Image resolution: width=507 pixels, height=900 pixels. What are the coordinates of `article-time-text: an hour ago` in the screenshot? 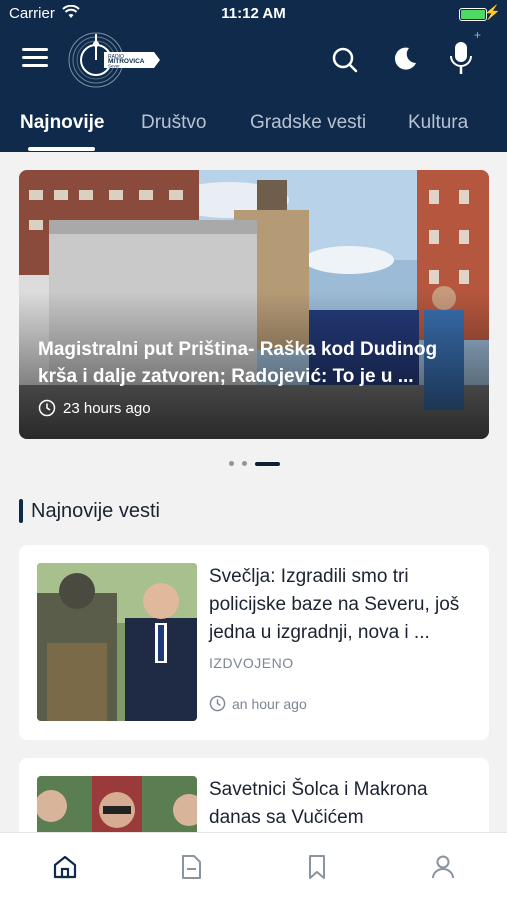 It's located at (269, 703).